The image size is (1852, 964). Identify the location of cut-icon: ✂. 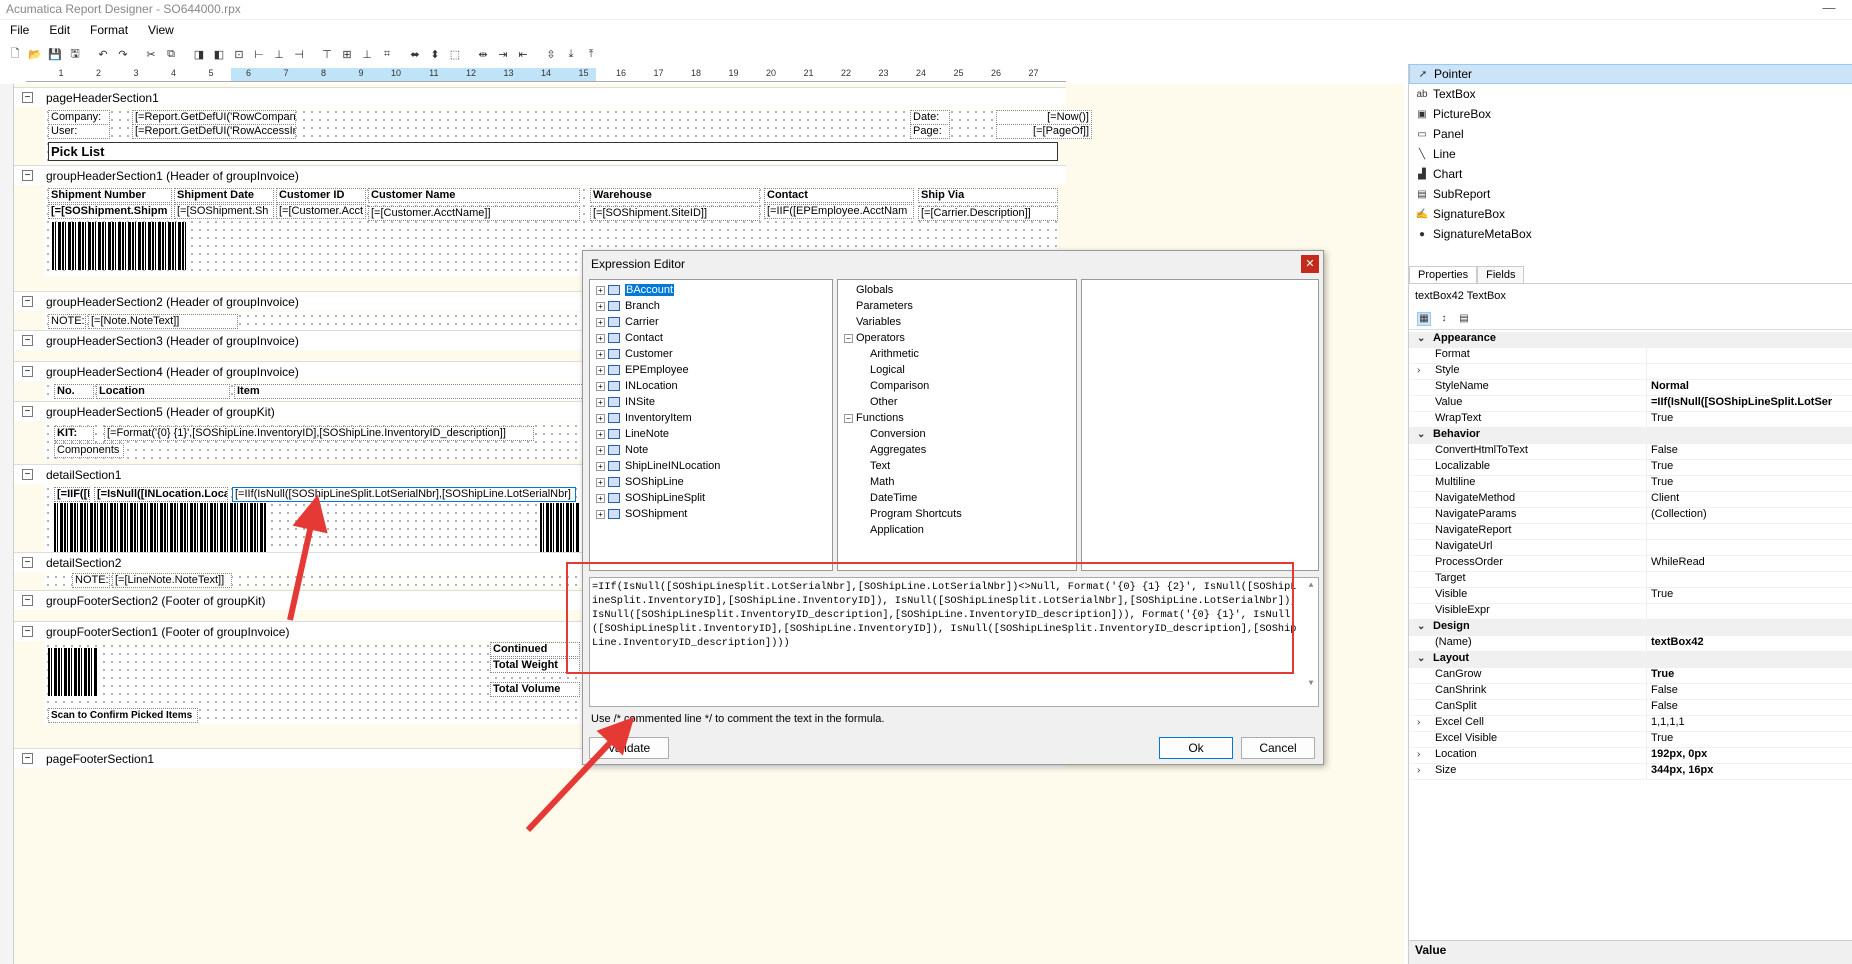
(151, 54).